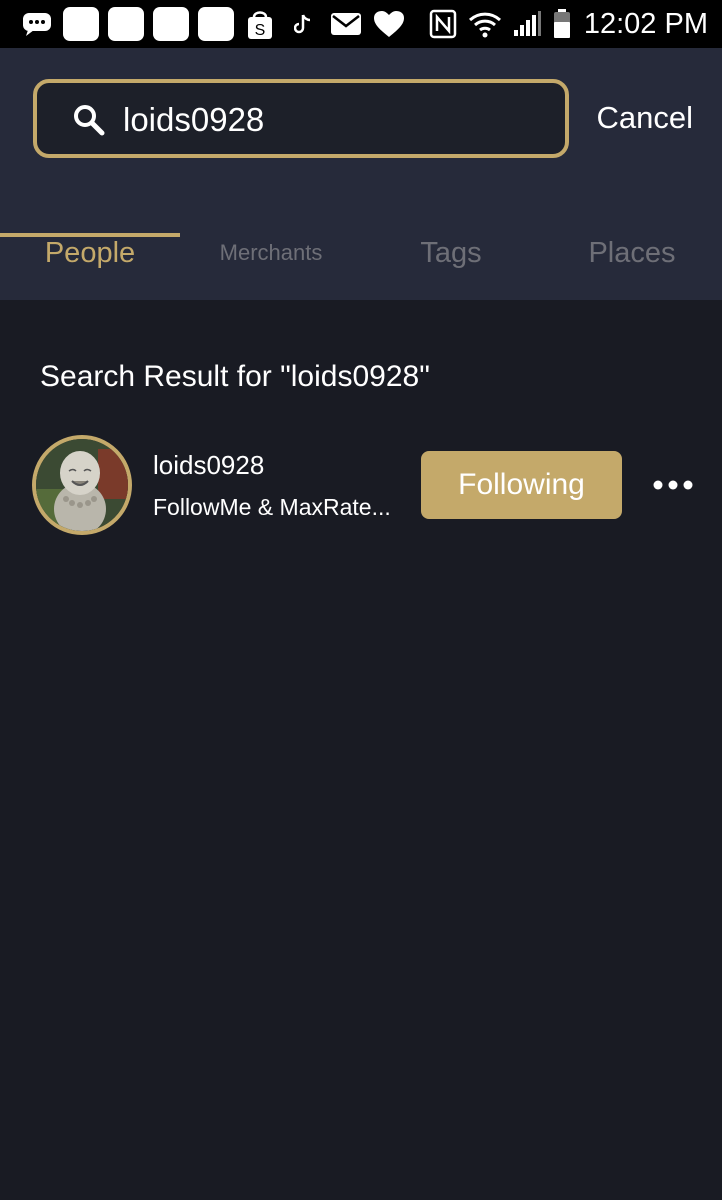 This screenshot has height=1200, width=722. Describe the element at coordinates (89, 120) in the screenshot. I see `search-icon` at that location.